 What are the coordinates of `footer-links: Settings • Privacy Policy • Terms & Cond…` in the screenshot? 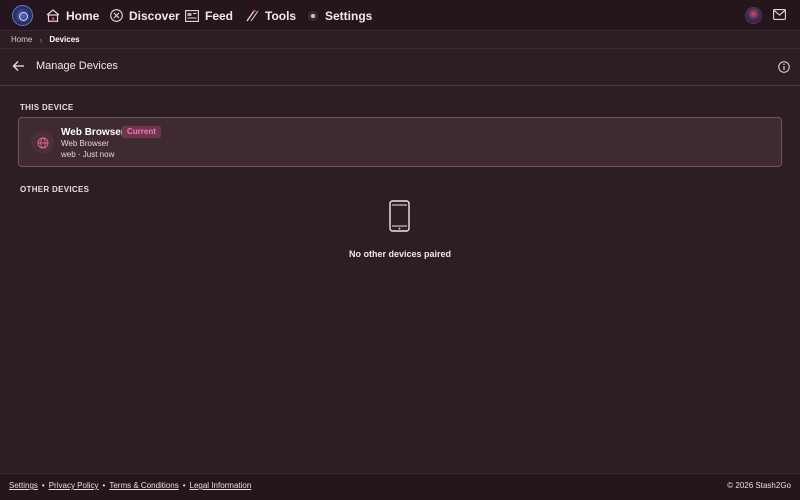 It's located at (130, 485).